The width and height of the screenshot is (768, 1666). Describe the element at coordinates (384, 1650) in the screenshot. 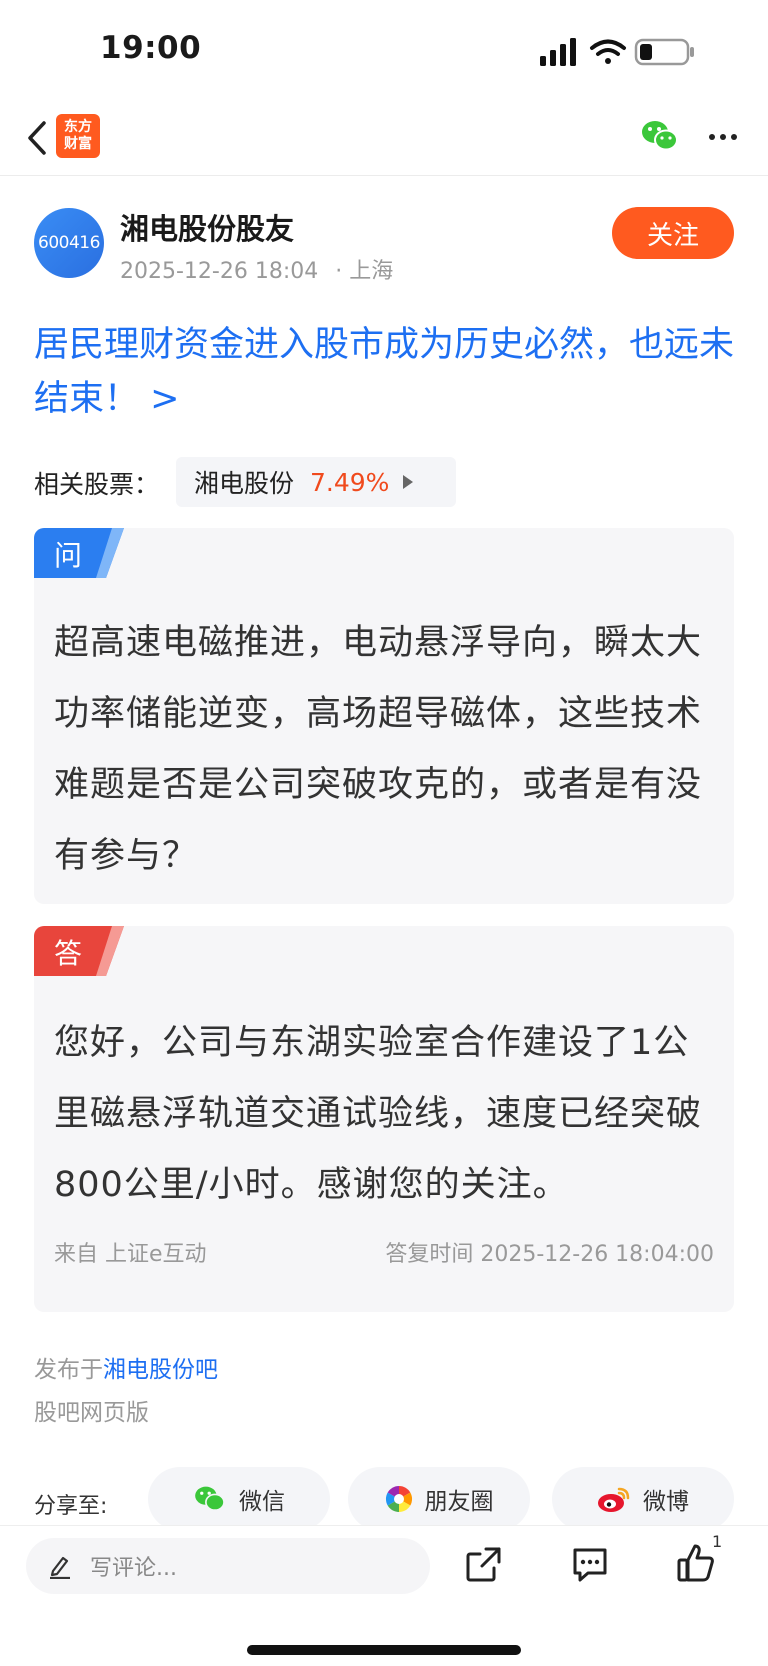

I see `home-indicator` at that location.